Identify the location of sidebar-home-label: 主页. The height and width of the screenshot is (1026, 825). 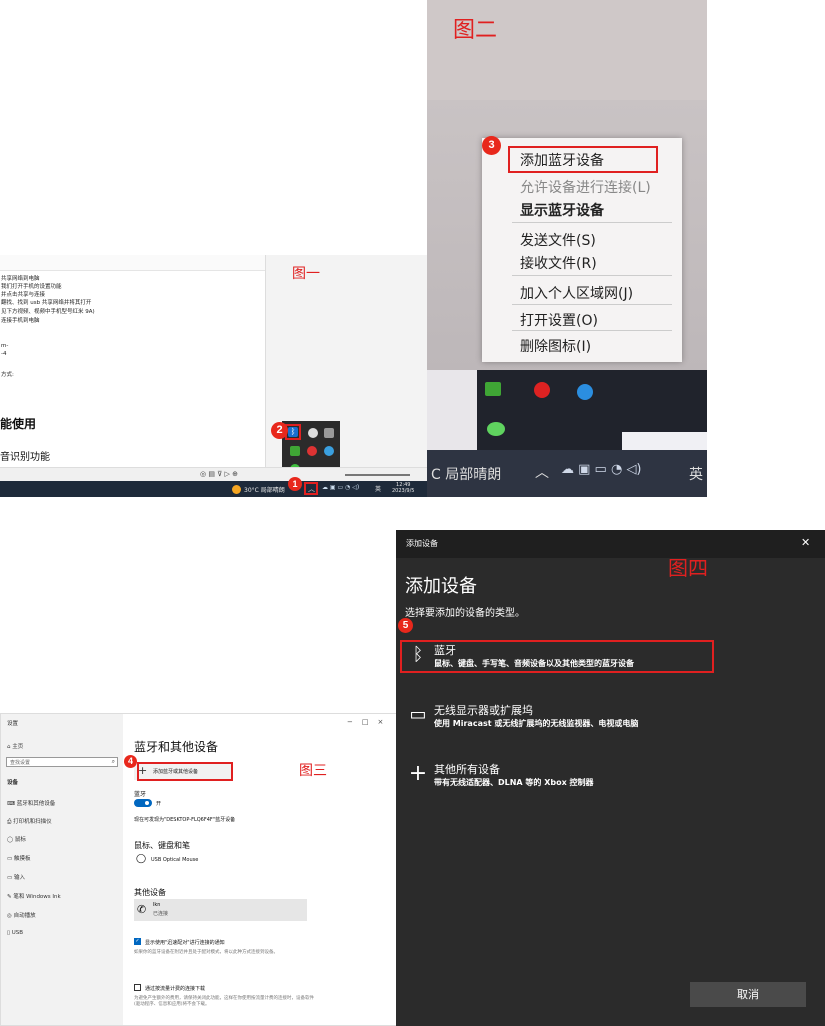
(18, 747).